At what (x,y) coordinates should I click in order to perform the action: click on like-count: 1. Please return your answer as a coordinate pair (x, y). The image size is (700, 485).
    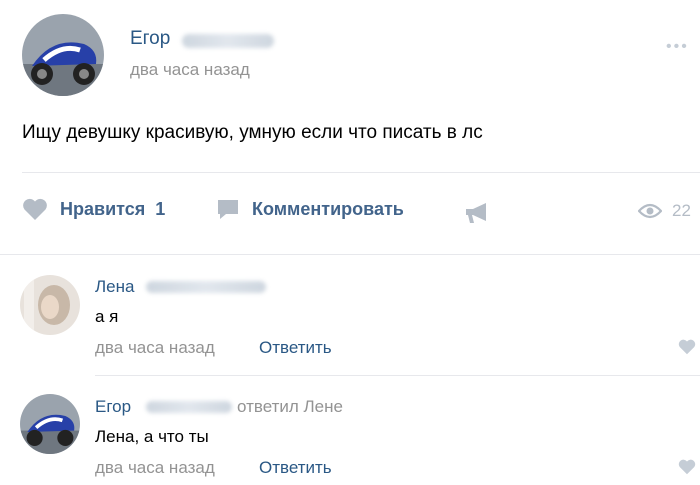
    Looking at the image, I should click on (160, 209).